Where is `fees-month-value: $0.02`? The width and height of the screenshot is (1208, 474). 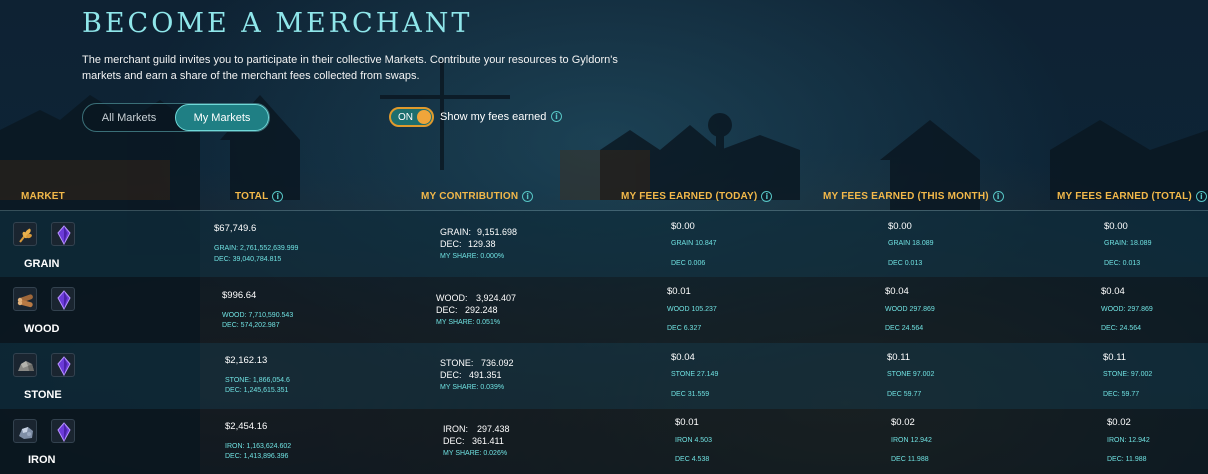
fees-month-value: $0.02 is located at coordinates (903, 422).